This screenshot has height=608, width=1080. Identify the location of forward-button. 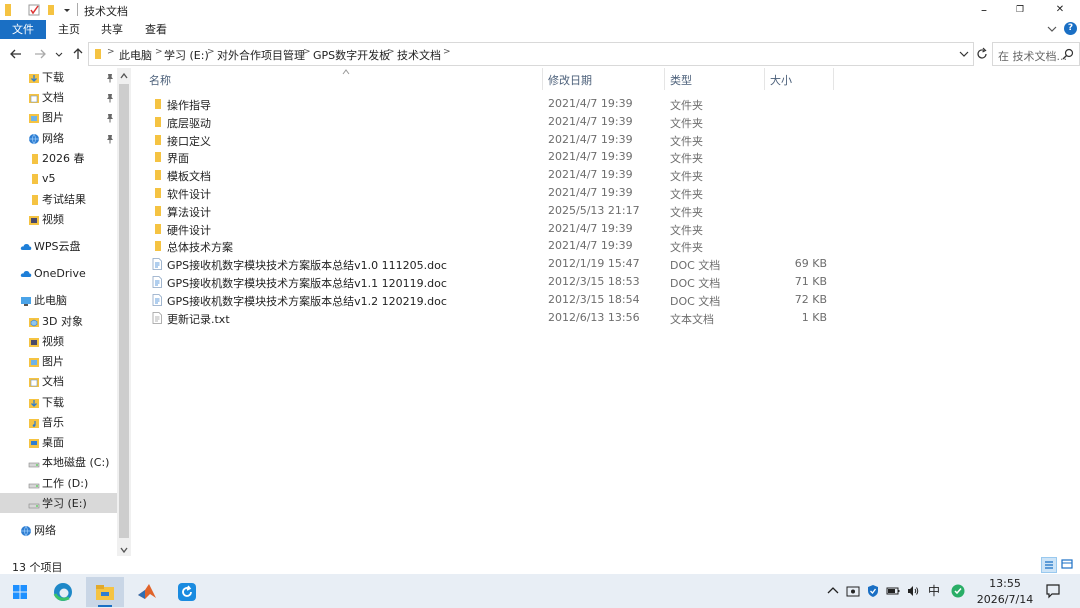
(40, 54).